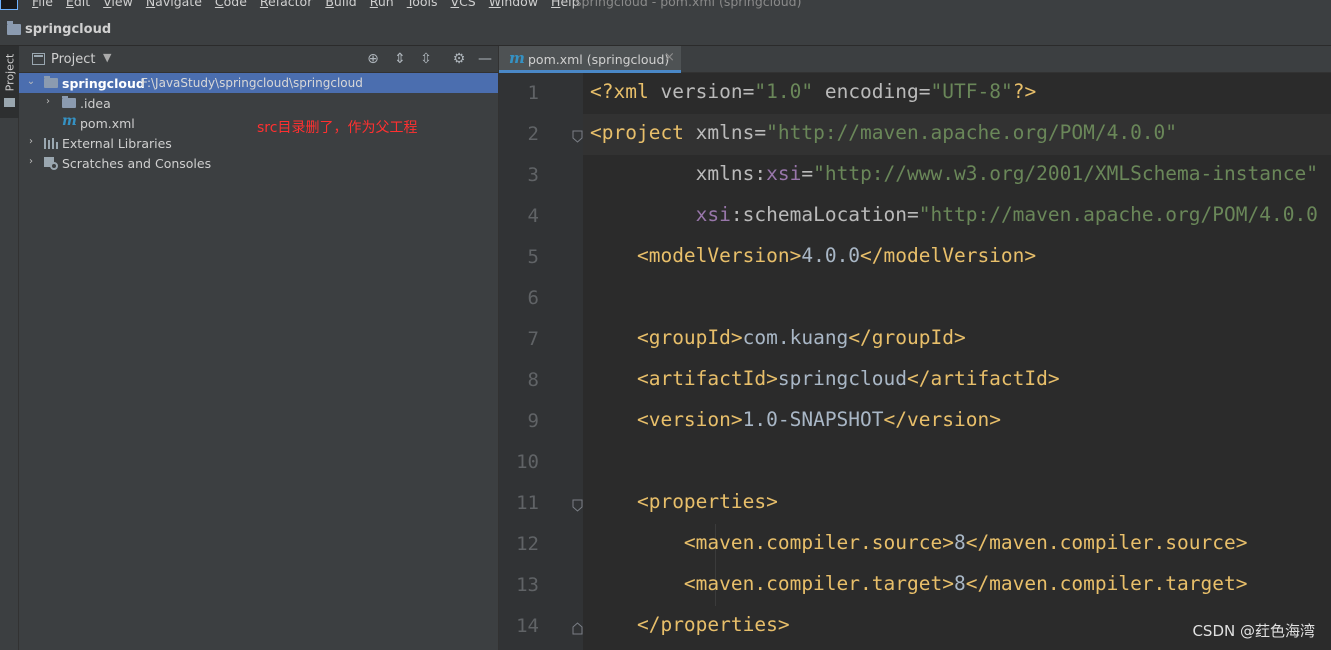  Describe the element at coordinates (459, 59) in the screenshot. I see `gear-icon: ⚙` at that location.